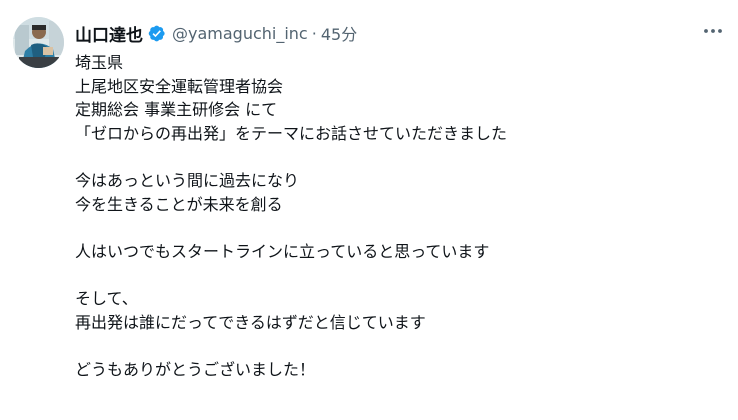 The width and height of the screenshot is (738, 420). What do you see at coordinates (106, 298) in the screenshot?
I see `tweet-line: そして、` at bounding box center [106, 298].